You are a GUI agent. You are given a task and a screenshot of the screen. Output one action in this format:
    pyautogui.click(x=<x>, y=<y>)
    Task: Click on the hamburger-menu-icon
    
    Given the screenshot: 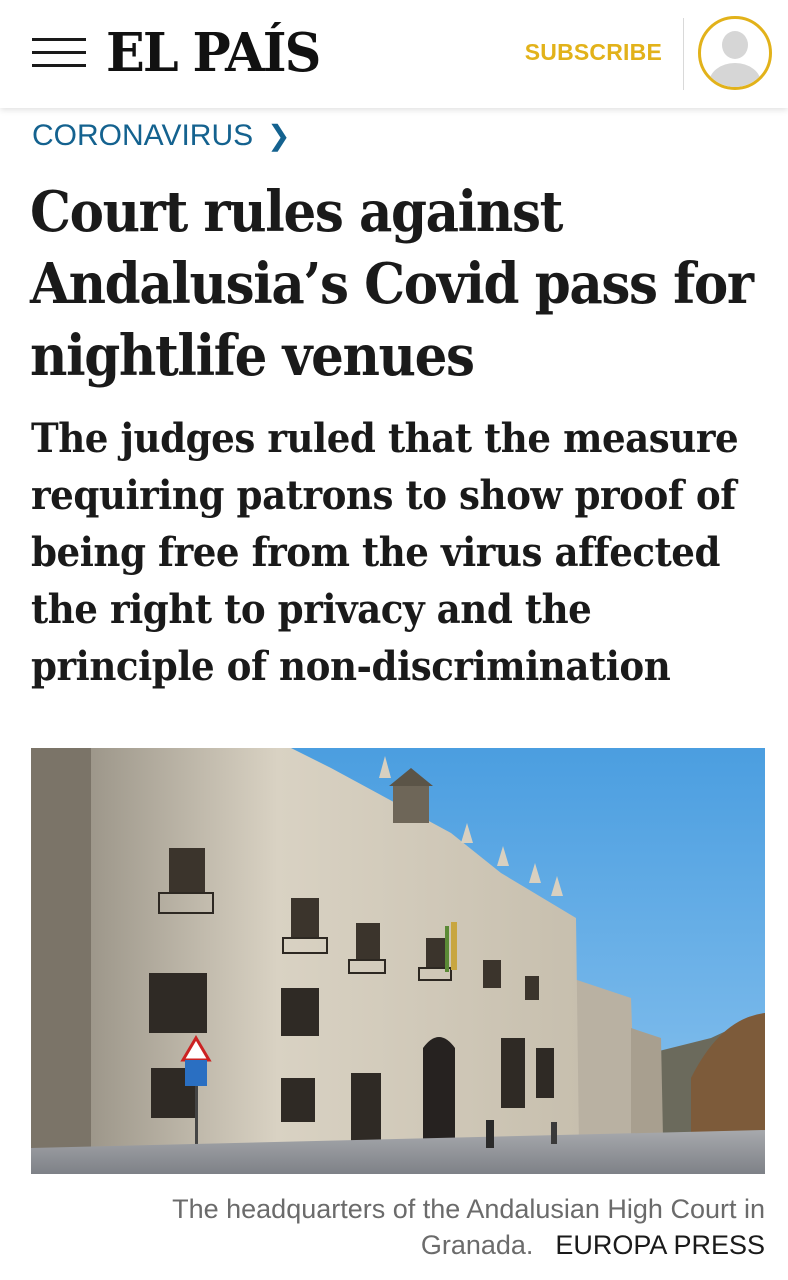 What is the action you would take?
    pyautogui.click(x=59, y=53)
    